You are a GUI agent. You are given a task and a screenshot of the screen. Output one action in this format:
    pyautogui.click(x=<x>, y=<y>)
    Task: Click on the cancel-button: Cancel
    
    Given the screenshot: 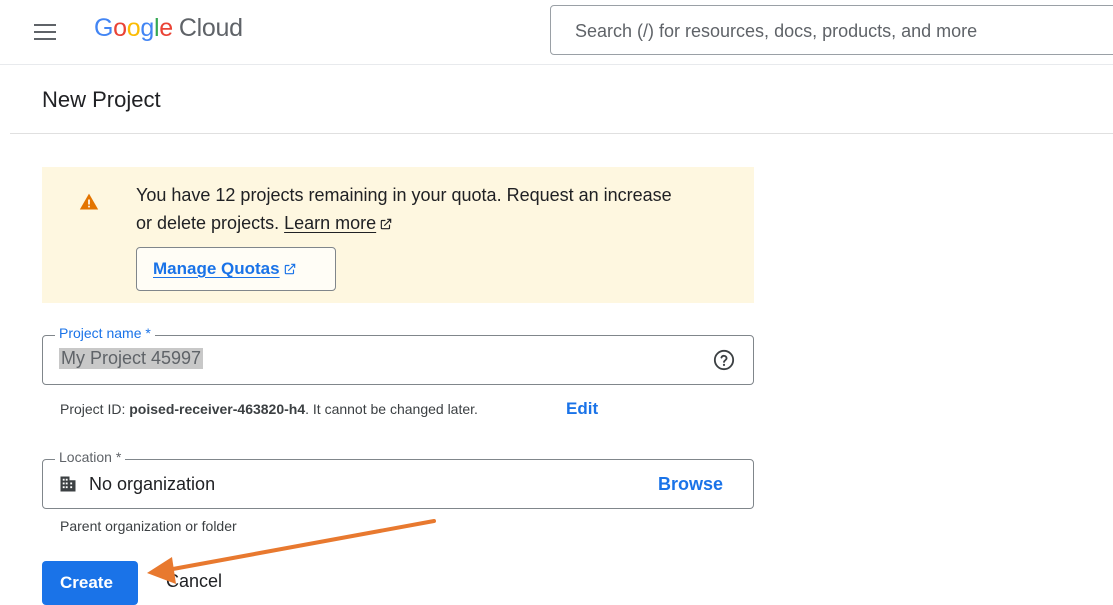 What is the action you would take?
    pyautogui.click(x=194, y=581)
    